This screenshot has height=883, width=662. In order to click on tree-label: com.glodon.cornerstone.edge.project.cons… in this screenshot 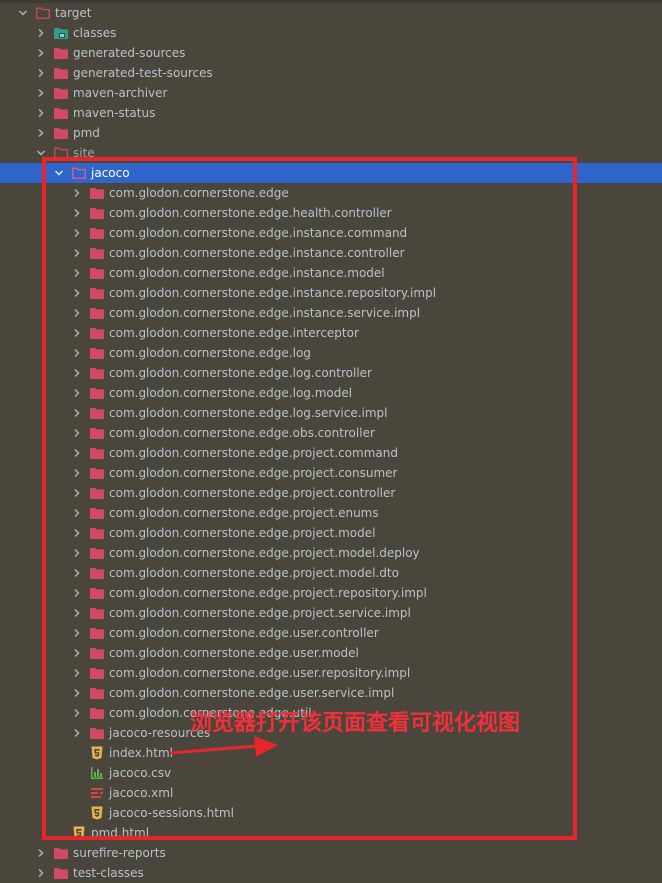, I will do `click(253, 473)`.